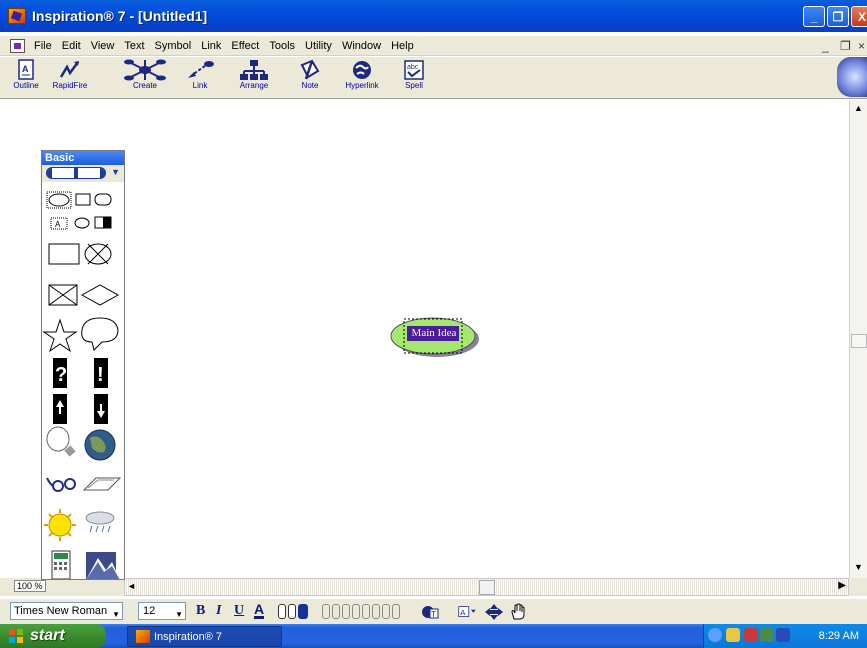 The height and width of the screenshot is (648, 867). What do you see at coordinates (259, 610) in the screenshot?
I see `text-color-button: A` at bounding box center [259, 610].